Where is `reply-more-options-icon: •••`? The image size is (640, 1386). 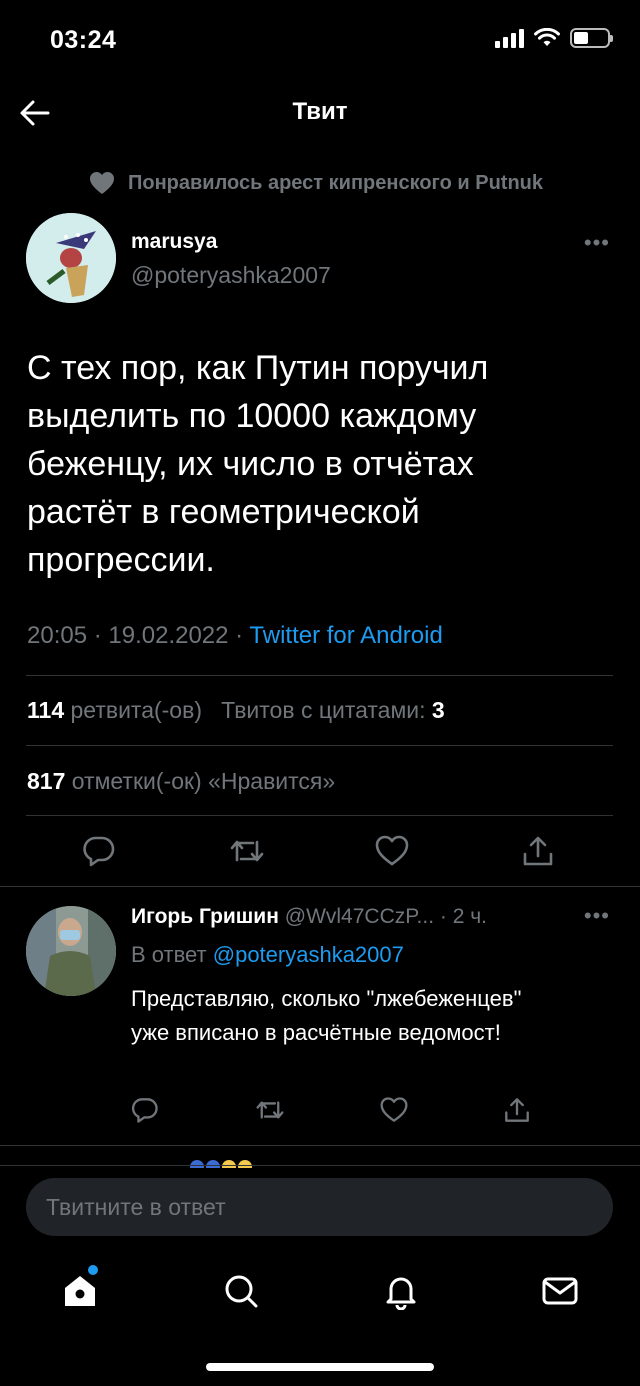 reply-more-options-icon: ••• is located at coordinates (597, 916).